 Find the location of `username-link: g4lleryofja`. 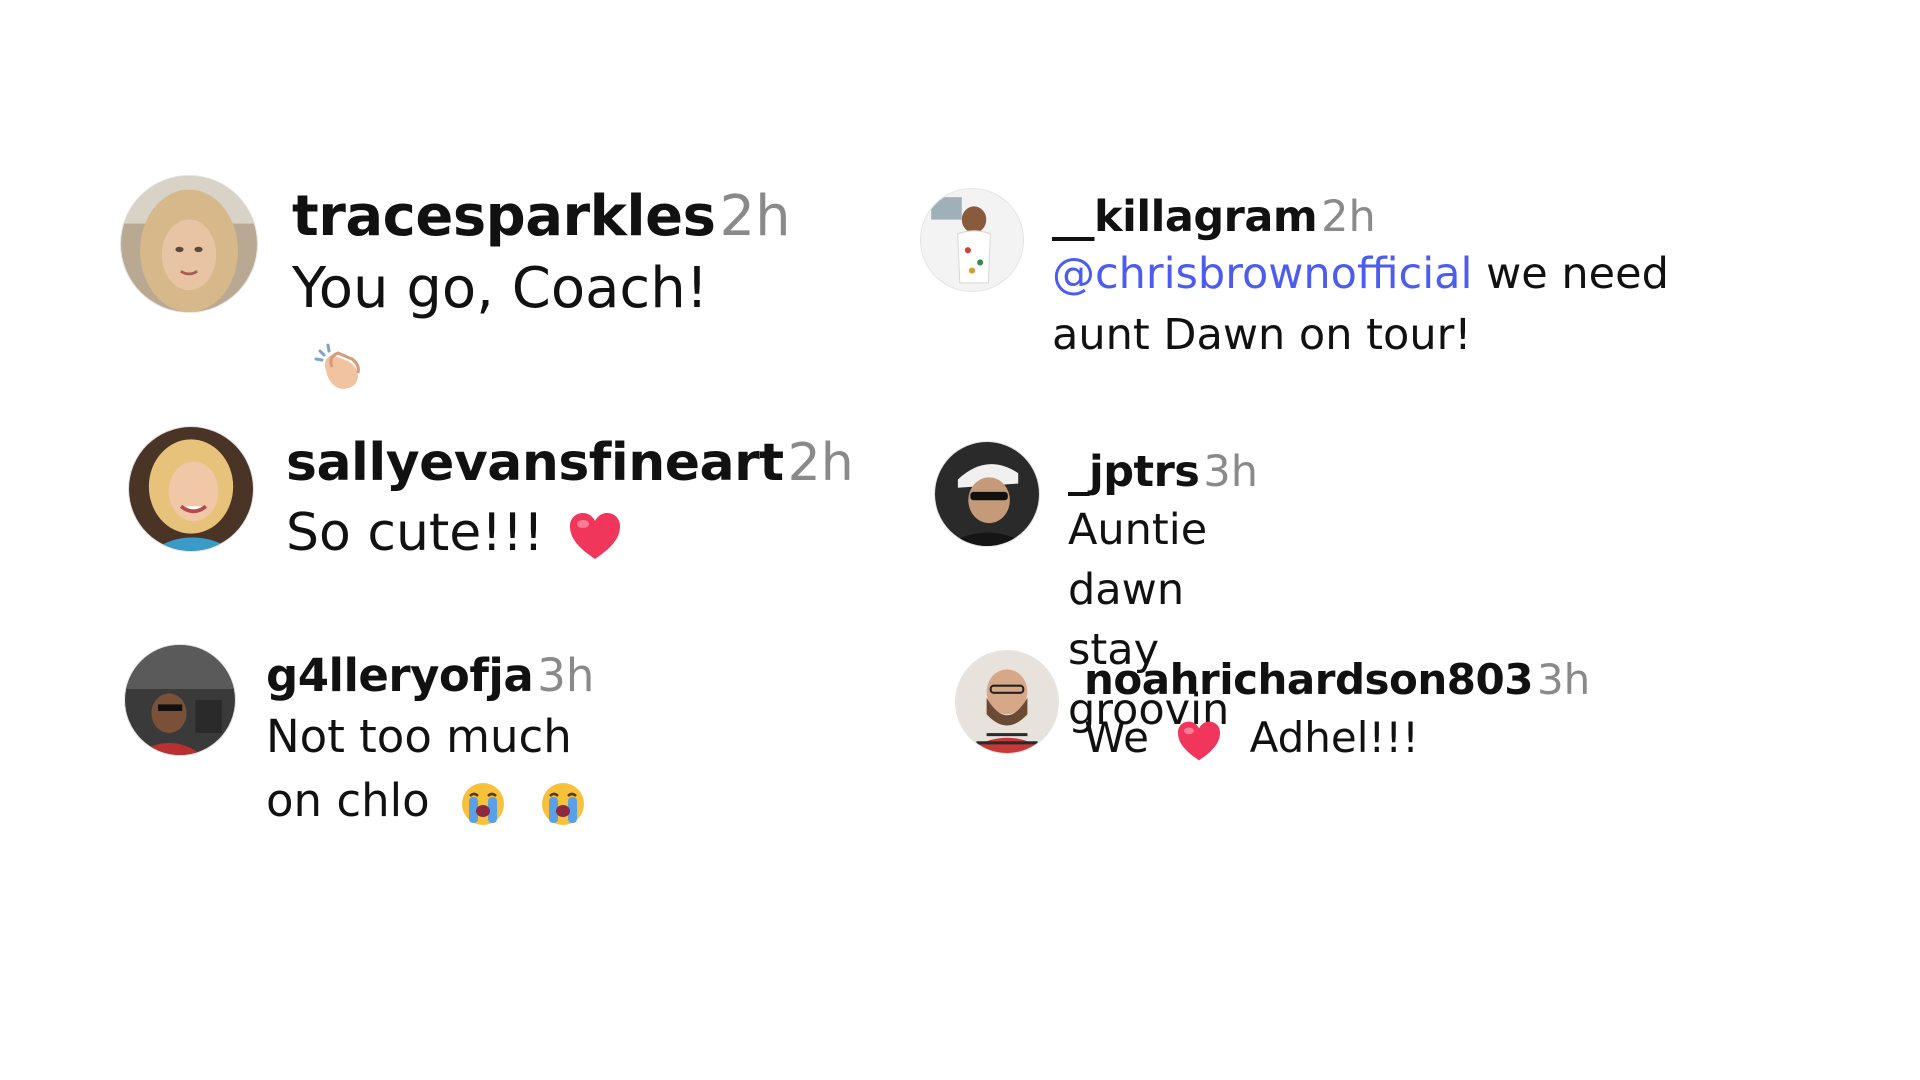

username-link: g4lleryofja is located at coordinates (400, 675).